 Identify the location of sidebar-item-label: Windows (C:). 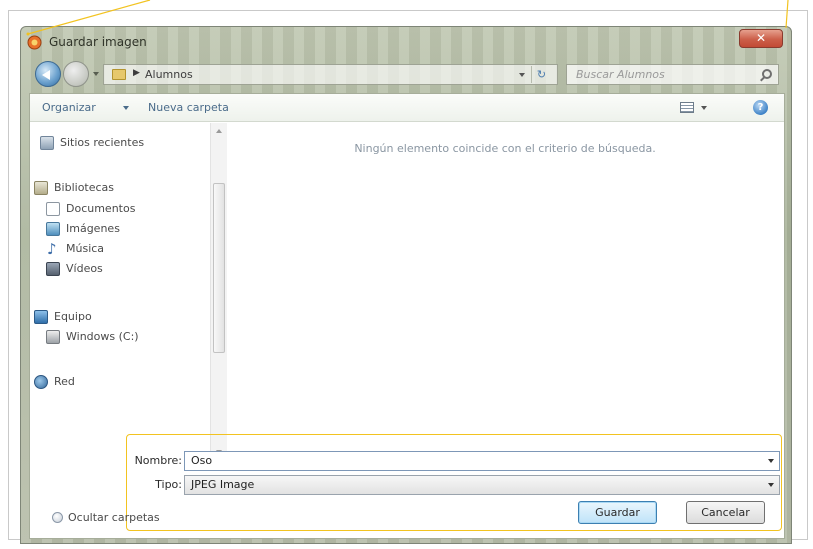
(102, 336).